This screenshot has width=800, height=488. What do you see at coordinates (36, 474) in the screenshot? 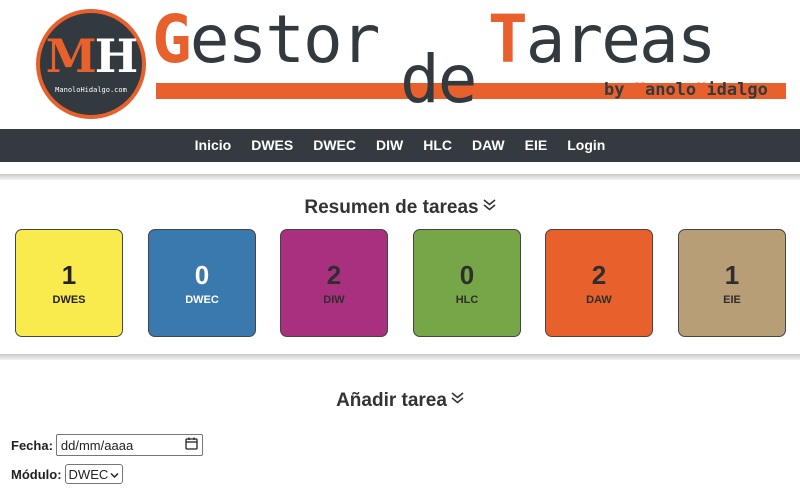
I see `modulo-label: Módulo:` at bounding box center [36, 474].